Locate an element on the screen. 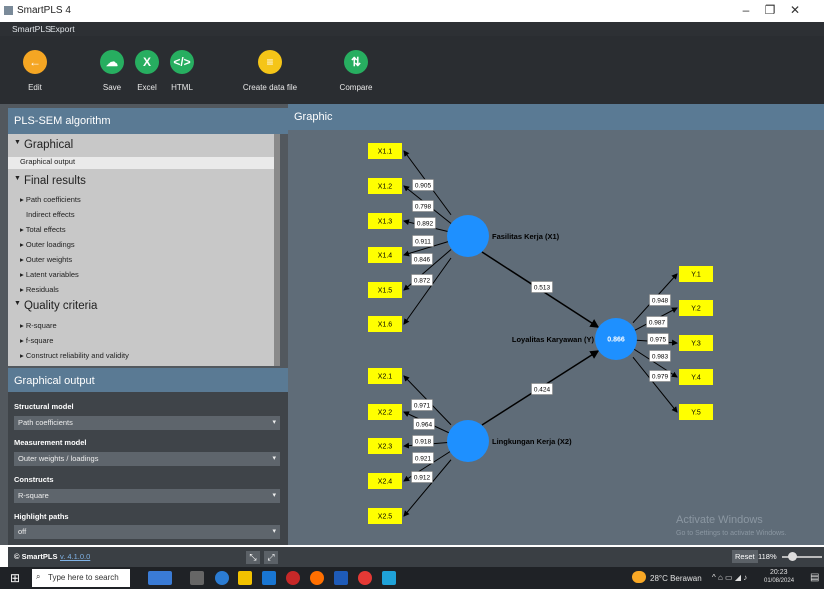 This screenshot has height=589, width=824. path-coefficient-x1-y: 0.513 is located at coordinates (542, 288).